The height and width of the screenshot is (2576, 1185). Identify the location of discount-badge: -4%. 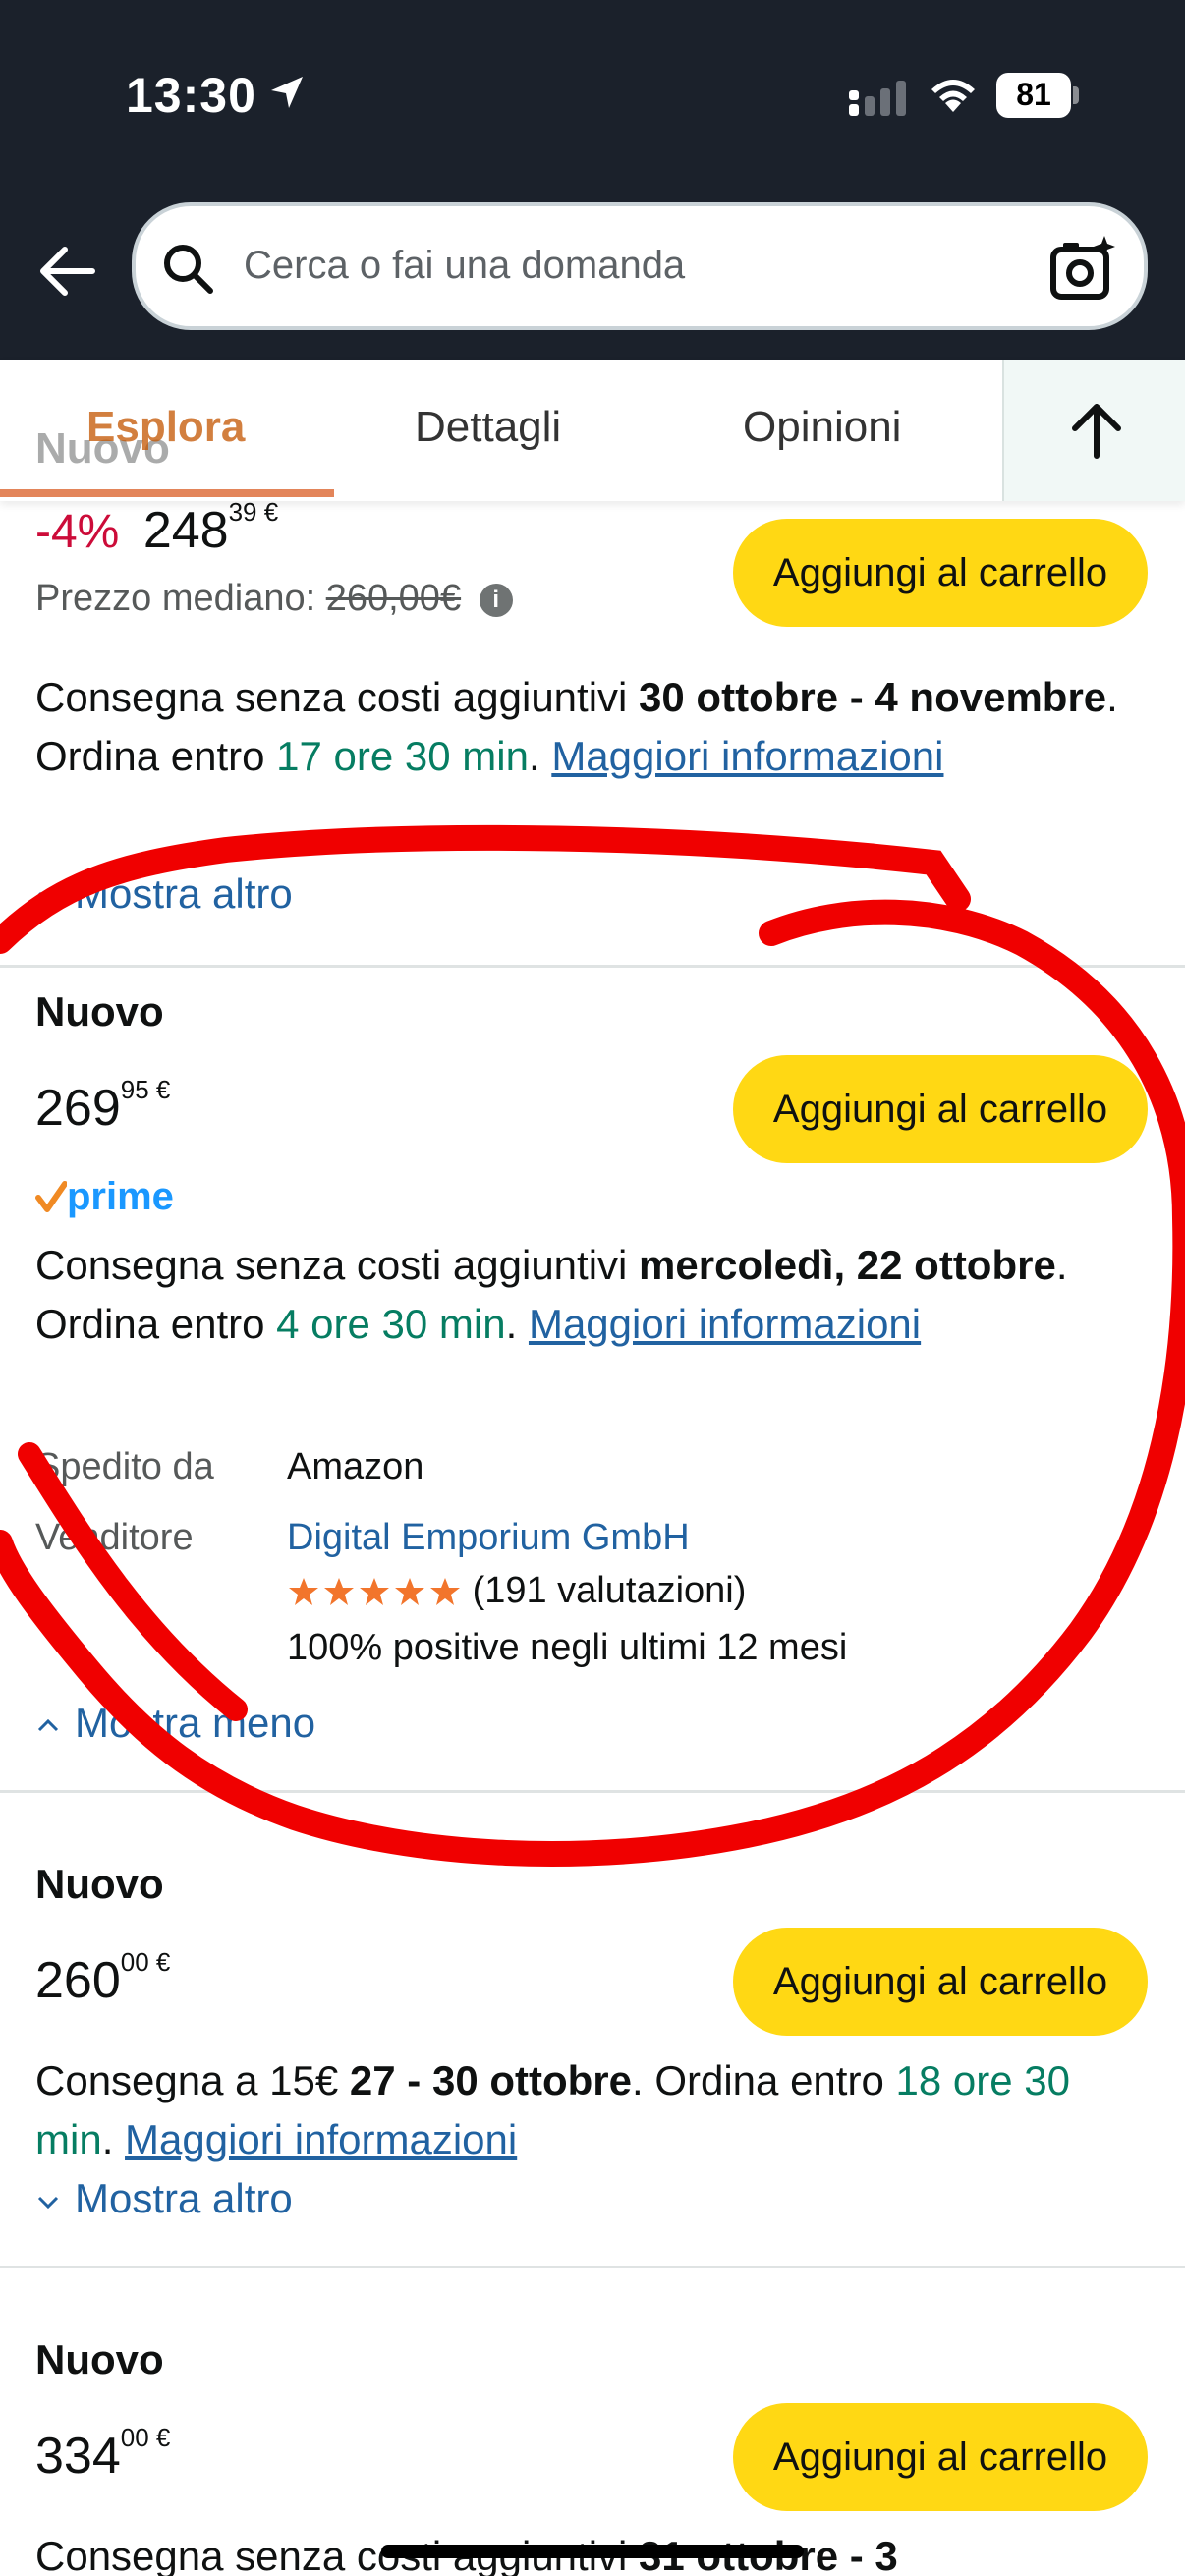
(77, 532).